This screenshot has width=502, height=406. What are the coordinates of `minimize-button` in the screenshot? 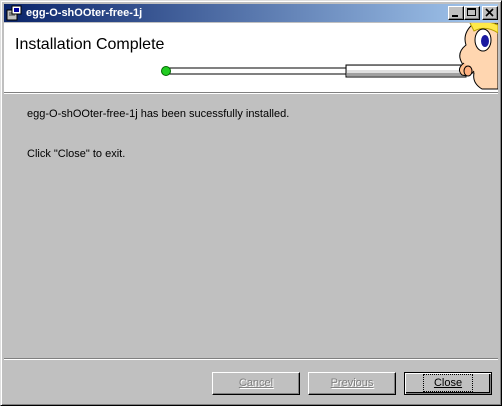 It's located at (456, 13).